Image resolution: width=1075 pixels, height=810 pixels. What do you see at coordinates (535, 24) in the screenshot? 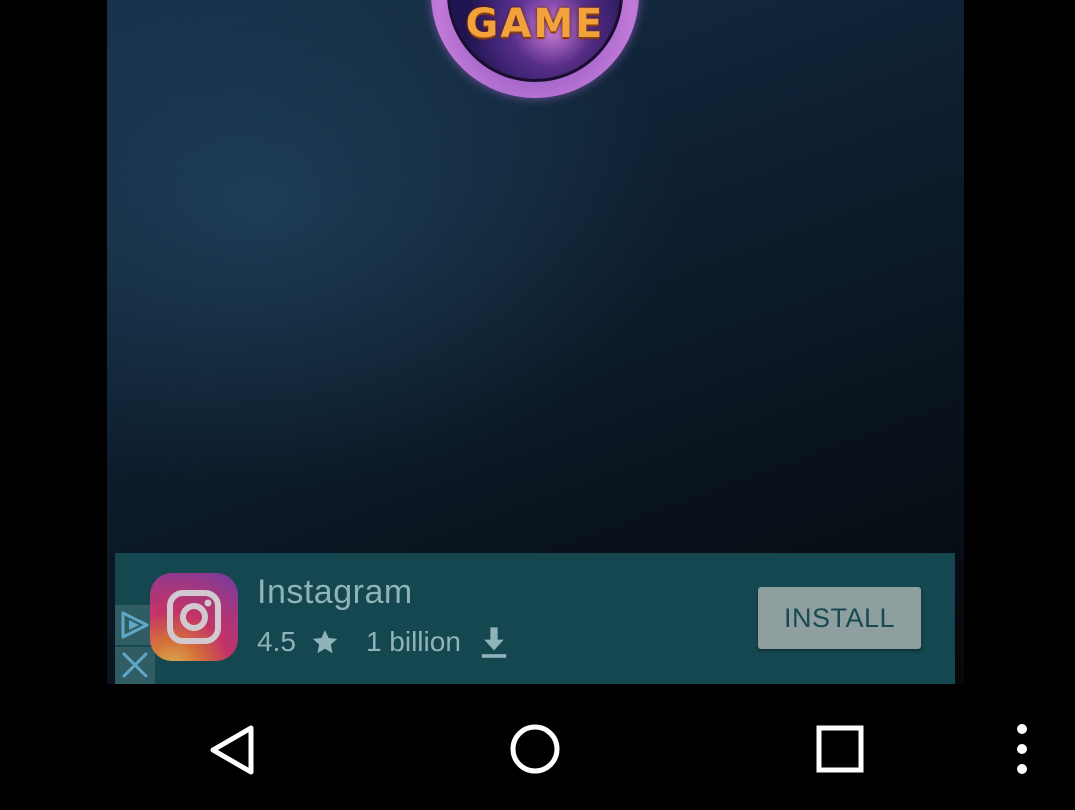
I see `game-logo-text: GAME` at bounding box center [535, 24].